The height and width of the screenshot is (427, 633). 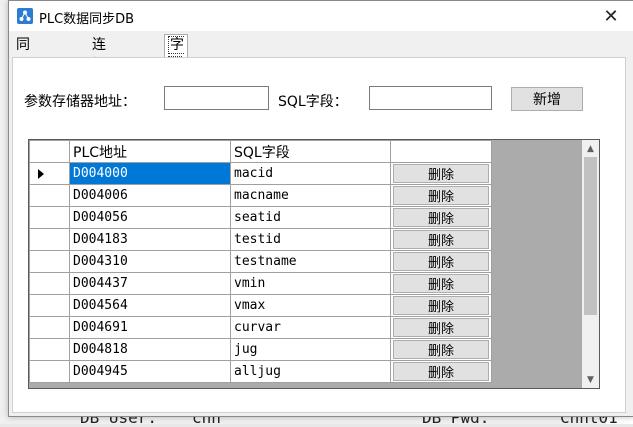 I want to click on table-row: D004006 macname 删除, so click(x=260, y=195).